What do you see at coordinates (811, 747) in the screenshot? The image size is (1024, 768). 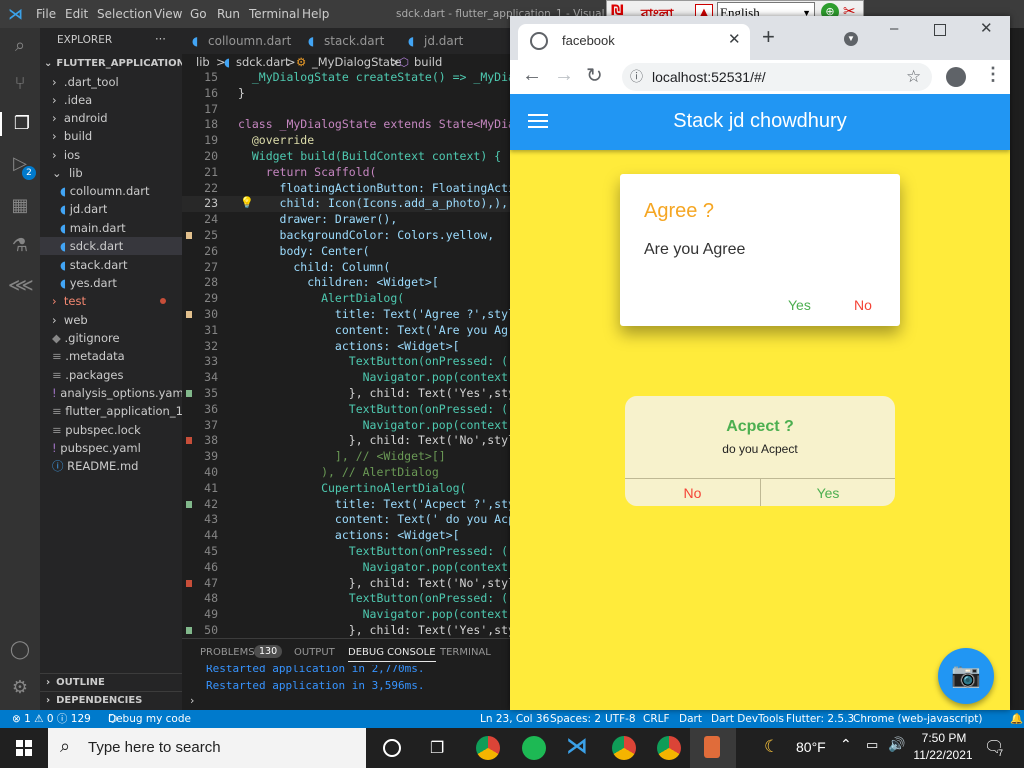 I see `temperature: 80°F` at bounding box center [811, 747].